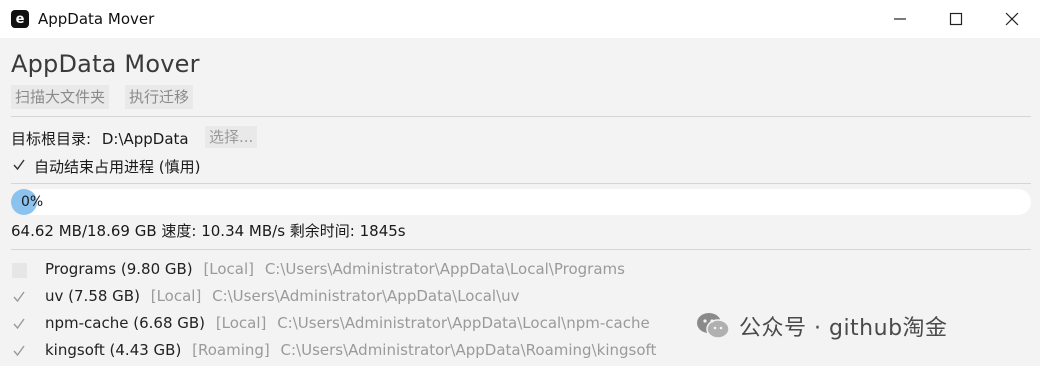  What do you see at coordinates (113, 350) in the screenshot?
I see `folder-name: kingsoft (4.43 GB)` at bounding box center [113, 350].